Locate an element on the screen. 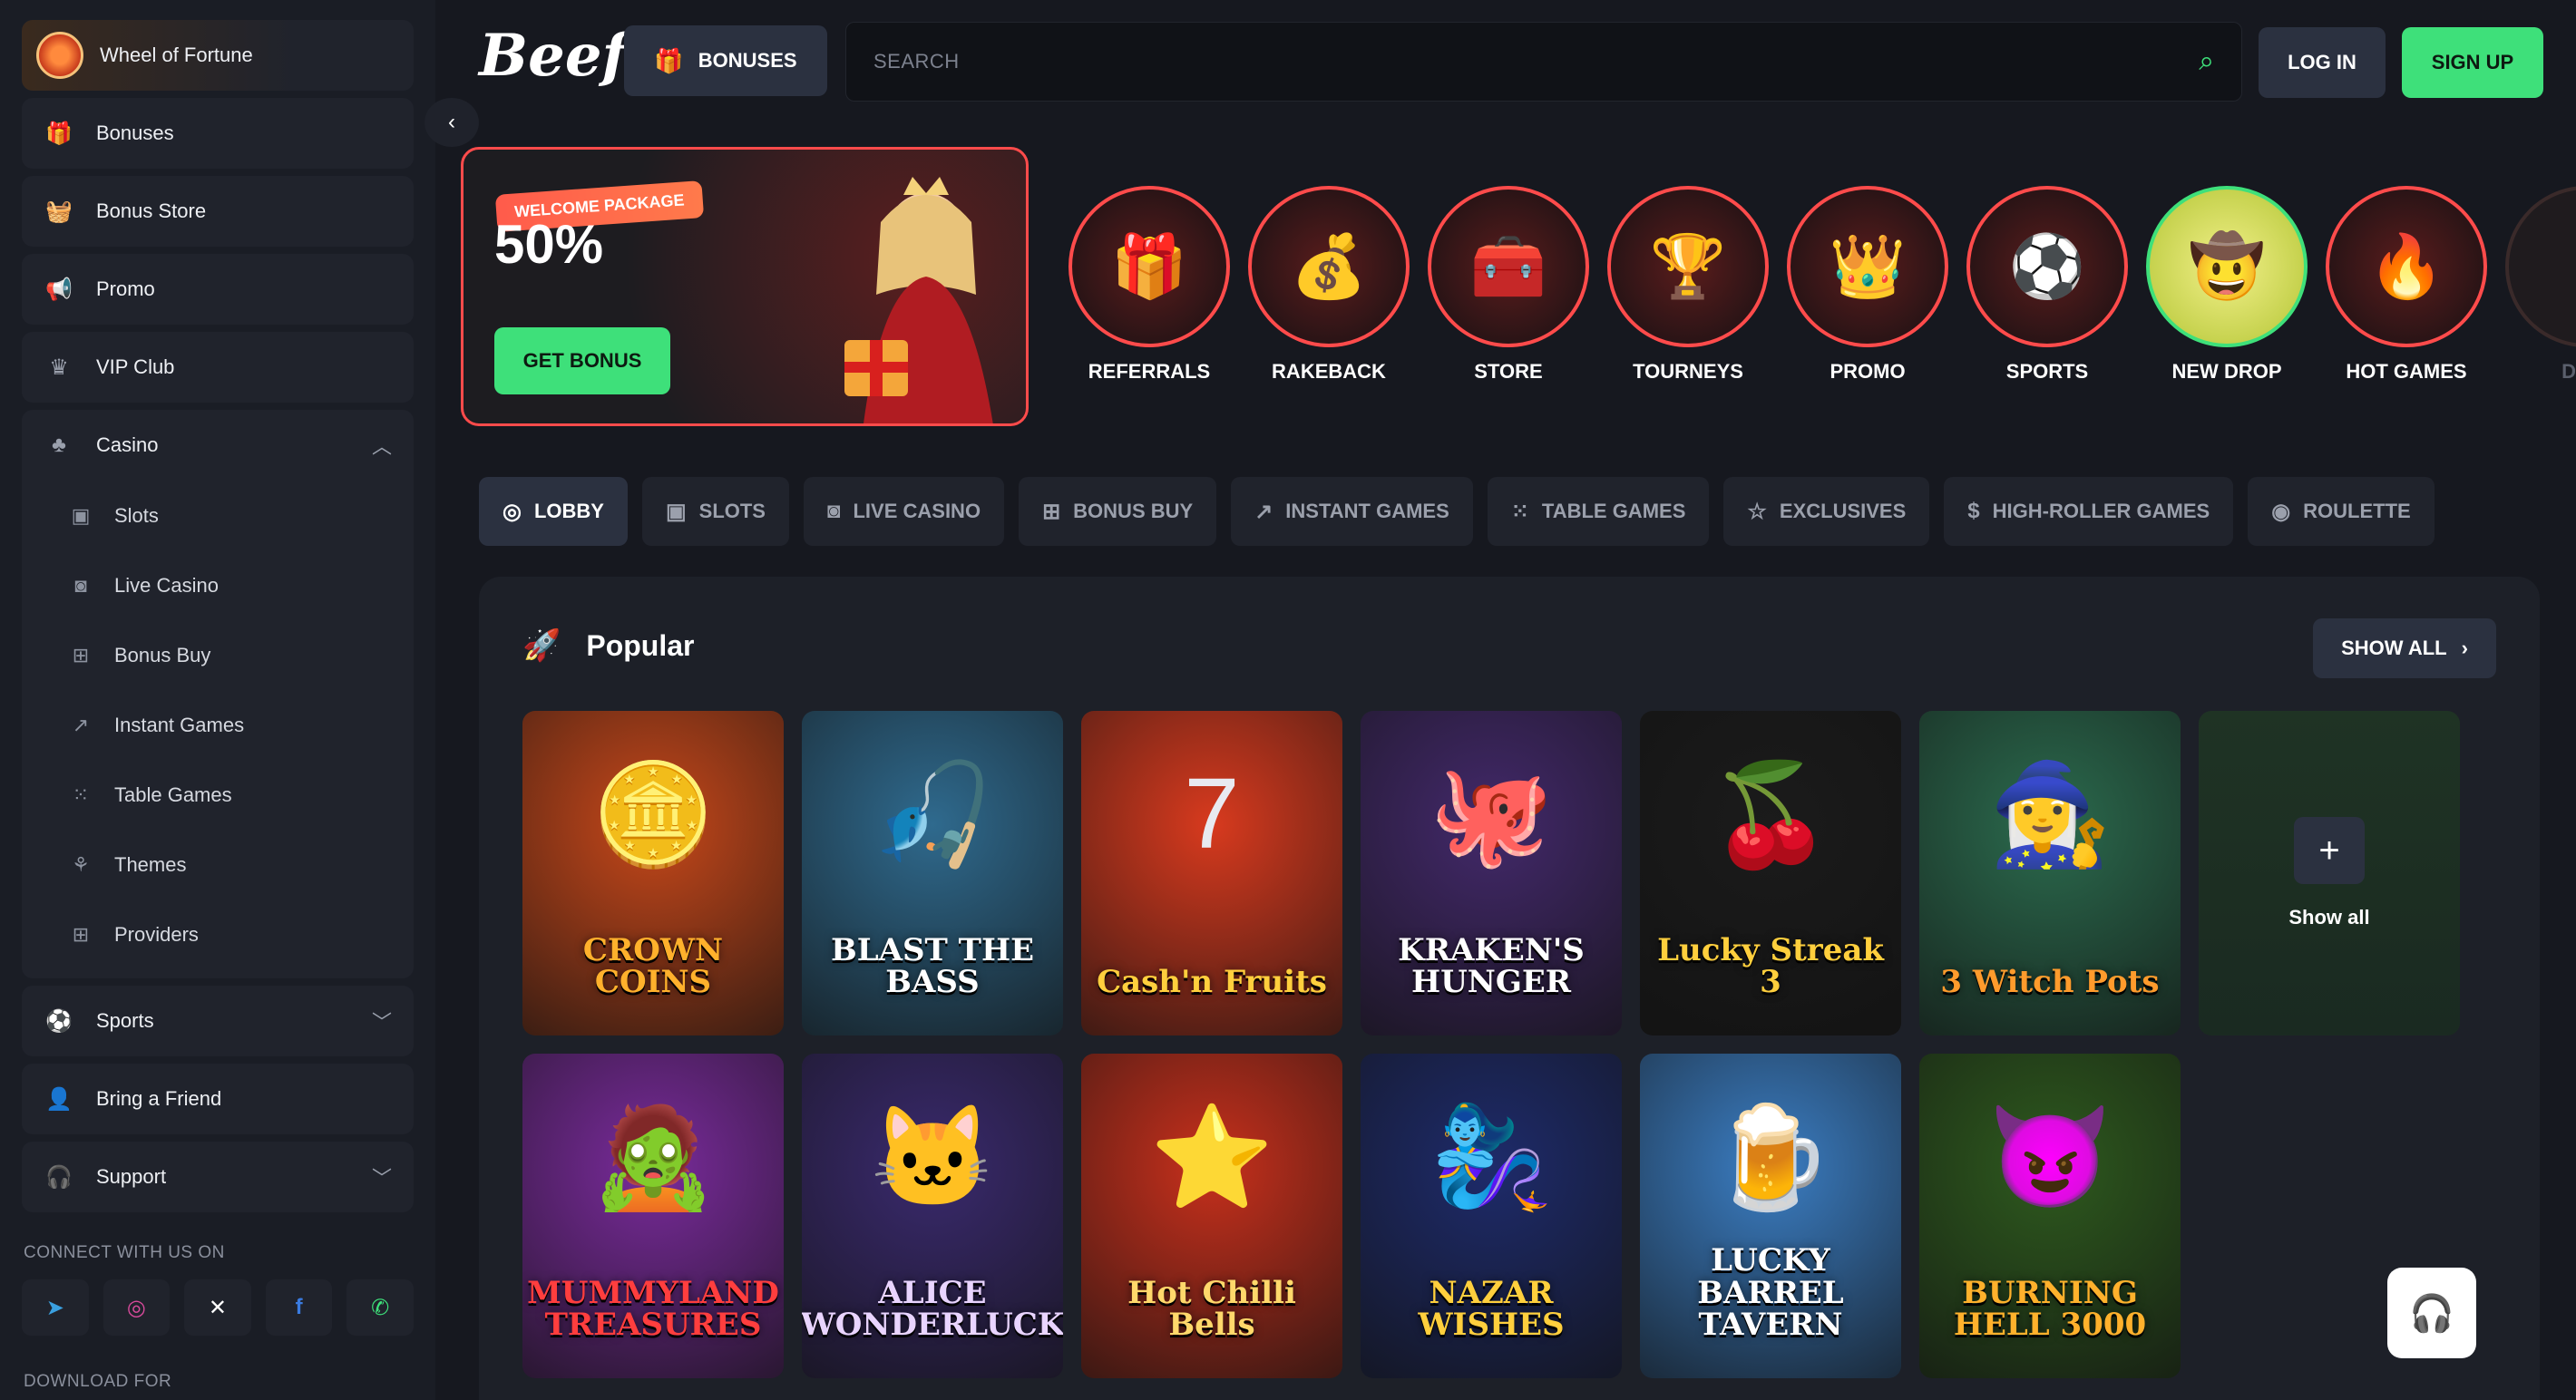 Image resolution: width=2576 pixels, height=1400 pixels. game-art: 🍺 is located at coordinates (1770, 1157).